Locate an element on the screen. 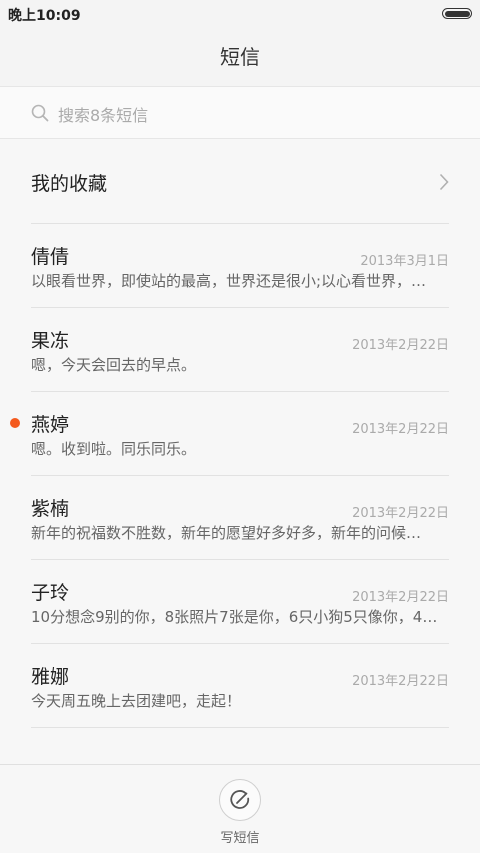  compose-label: 写短信 is located at coordinates (240, 838).